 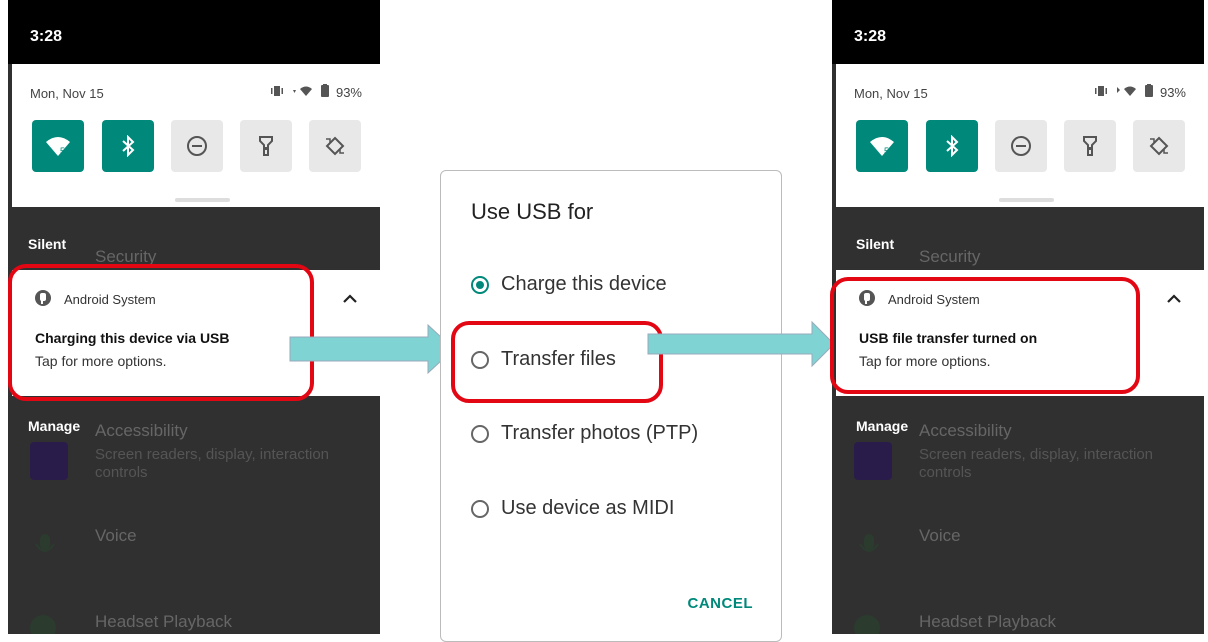 I want to click on highlight-box-left, so click(x=161, y=332).